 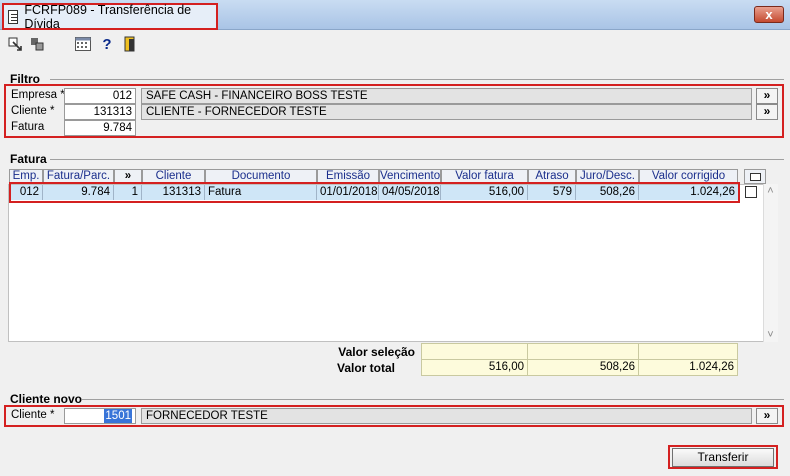 What do you see at coordinates (38, 95) in the screenshot?
I see `empresa-label: Empresa *` at bounding box center [38, 95].